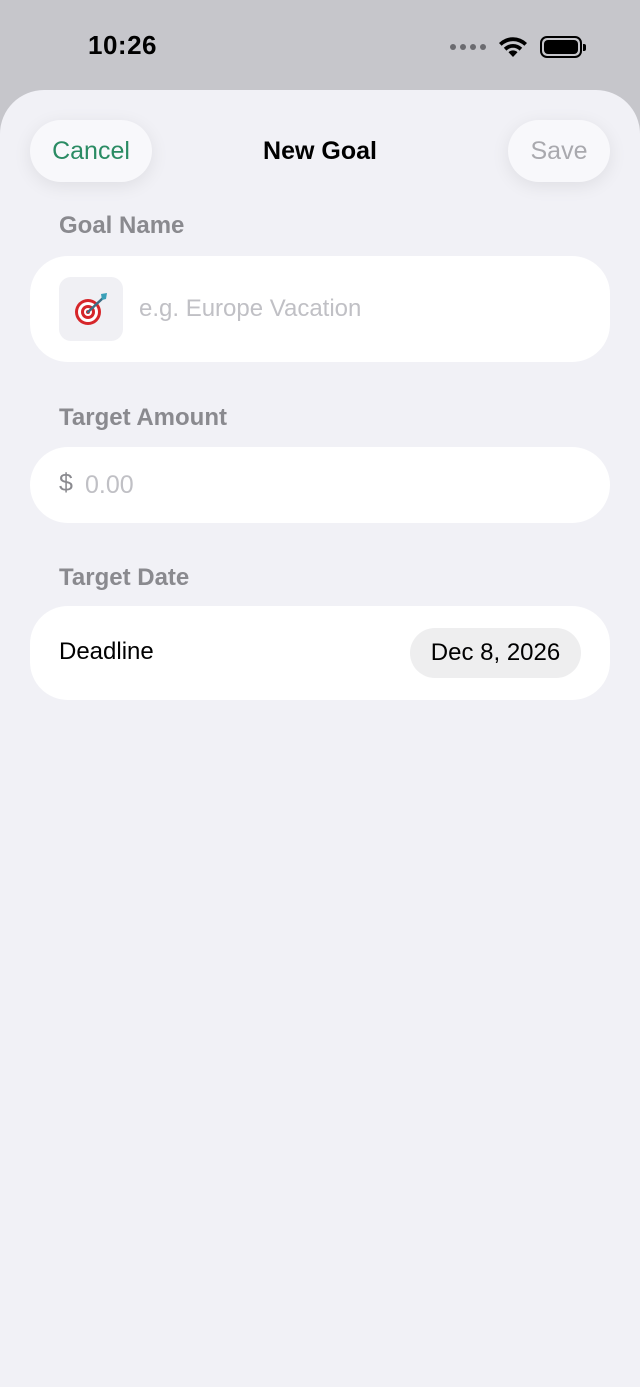 The height and width of the screenshot is (1387, 640). I want to click on target-date-card: Deadline Dec 8, 2026, so click(320, 653).